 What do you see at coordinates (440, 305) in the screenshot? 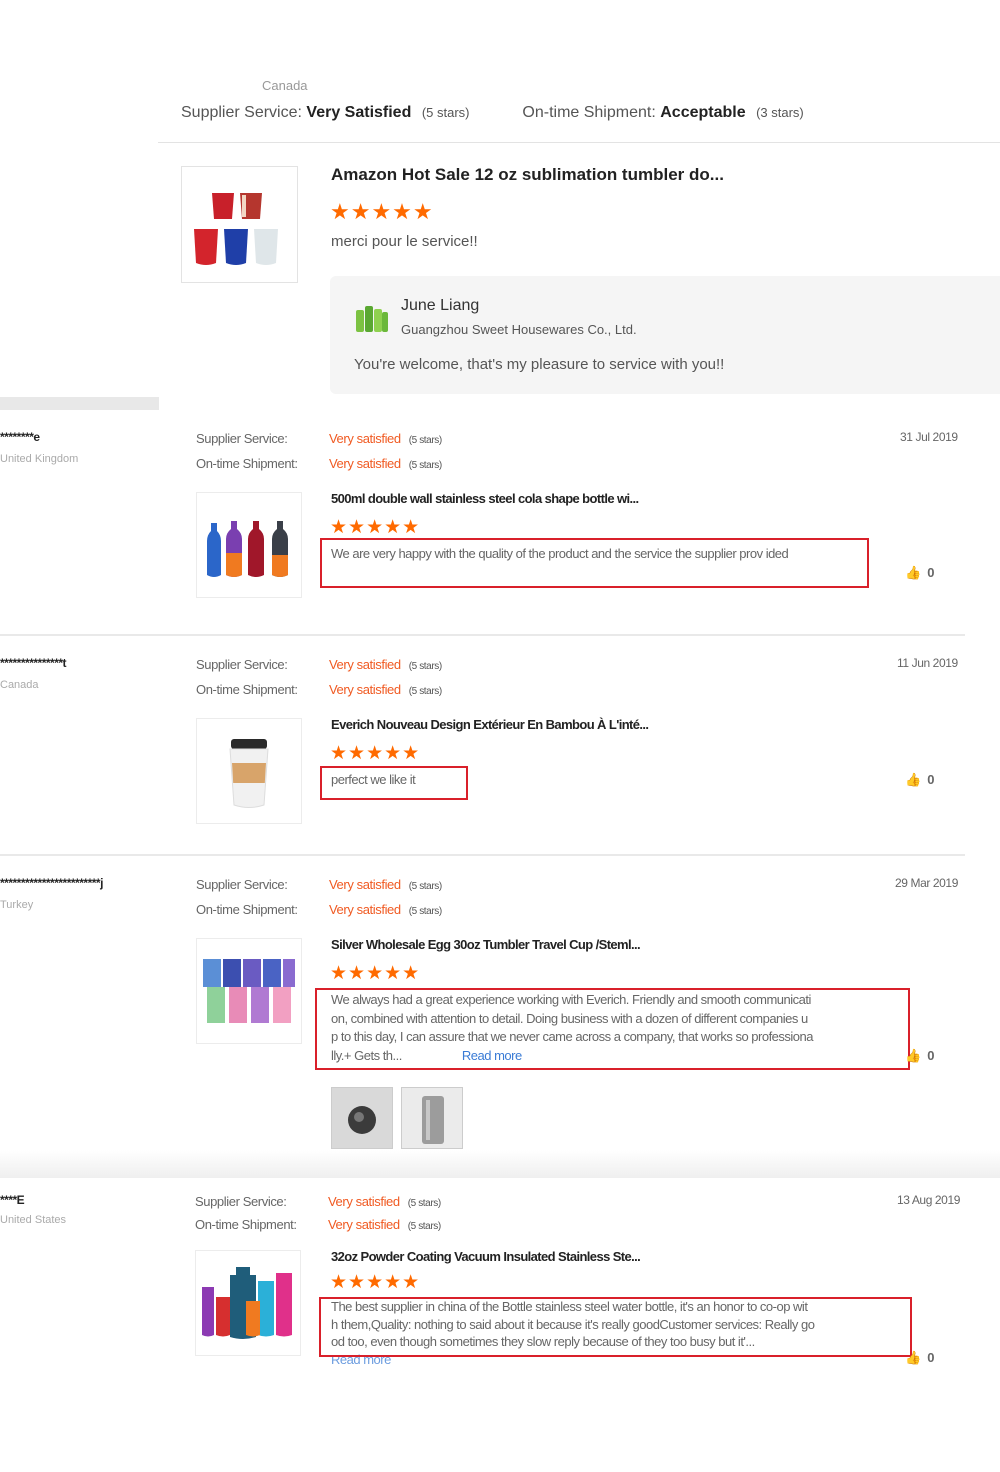
I see `supplier-reply-name: June Liang` at bounding box center [440, 305].